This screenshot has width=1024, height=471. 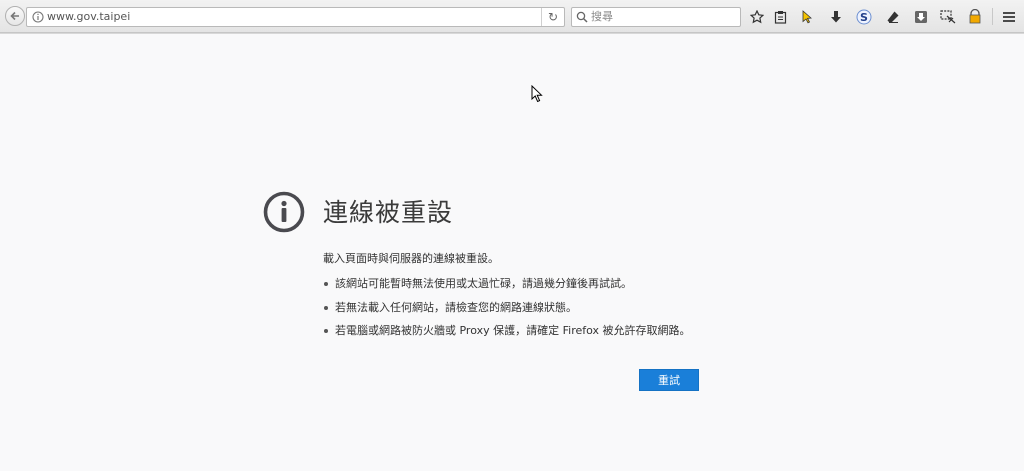 I want to click on save-page-icon, so click(x=920, y=16).